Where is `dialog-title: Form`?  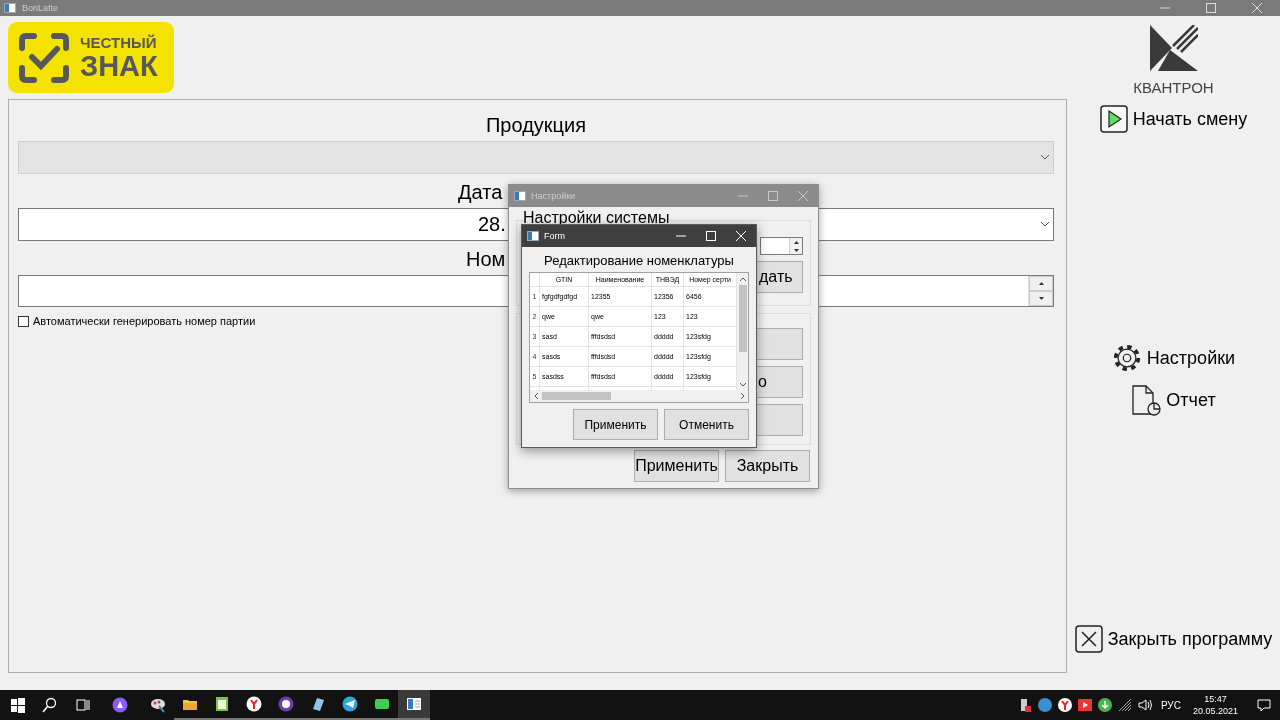 dialog-title: Form is located at coordinates (554, 236).